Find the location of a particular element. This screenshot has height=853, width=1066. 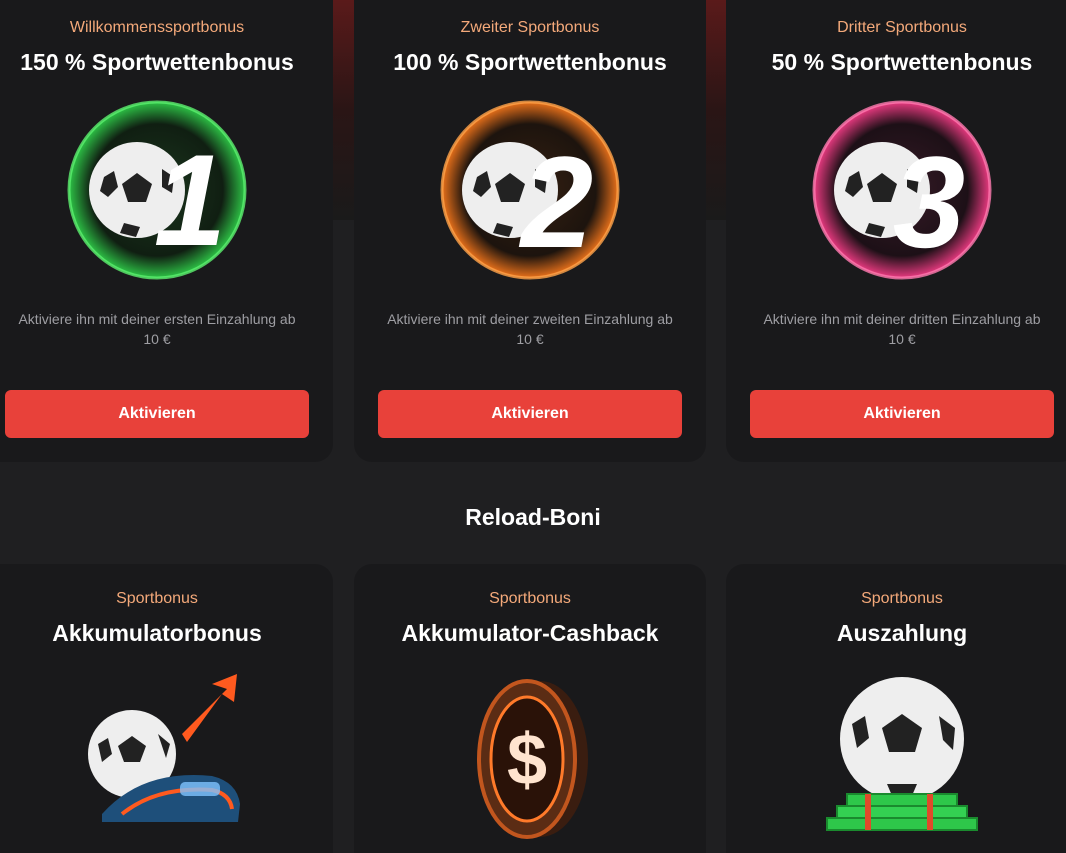

bonus-kicker: Willkommenssportbonus is located at coordinates (157, 27).